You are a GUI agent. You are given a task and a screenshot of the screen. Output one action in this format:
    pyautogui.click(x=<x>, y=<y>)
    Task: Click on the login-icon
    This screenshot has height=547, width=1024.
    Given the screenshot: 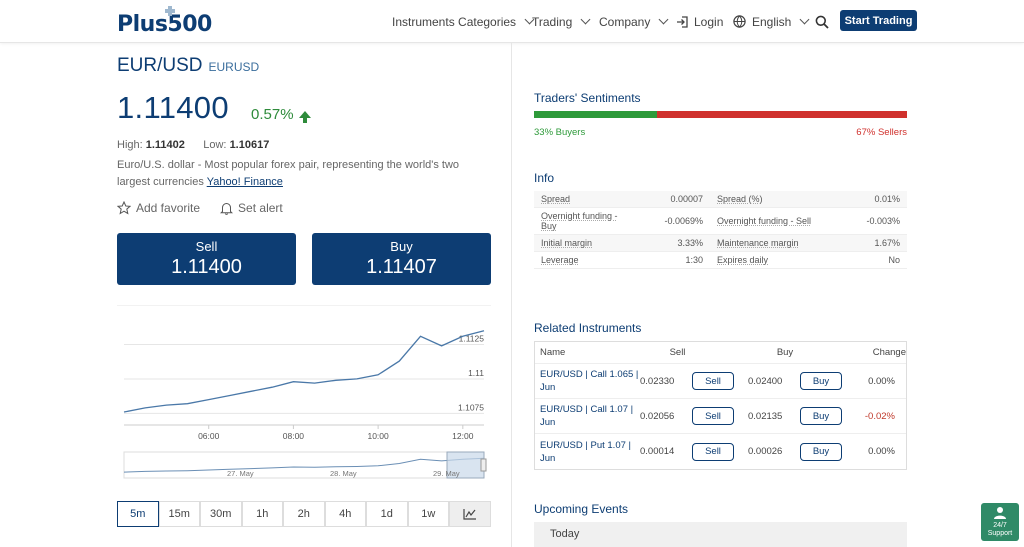 What is the action you would take?
    pyautogui.click(x=682, y=21)
    